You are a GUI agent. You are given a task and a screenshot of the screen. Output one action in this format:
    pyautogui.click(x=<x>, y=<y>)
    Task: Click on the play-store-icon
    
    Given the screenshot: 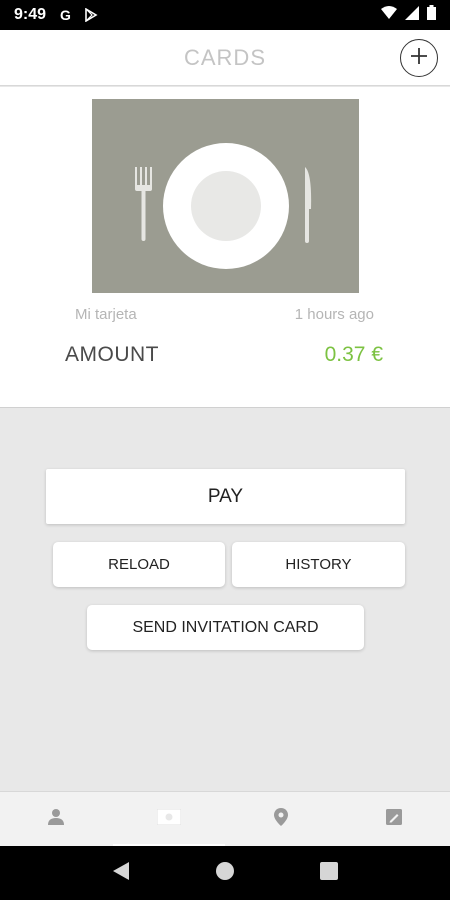 What is the action you would take?
    pyautogui.click(x=91, y=15)
    